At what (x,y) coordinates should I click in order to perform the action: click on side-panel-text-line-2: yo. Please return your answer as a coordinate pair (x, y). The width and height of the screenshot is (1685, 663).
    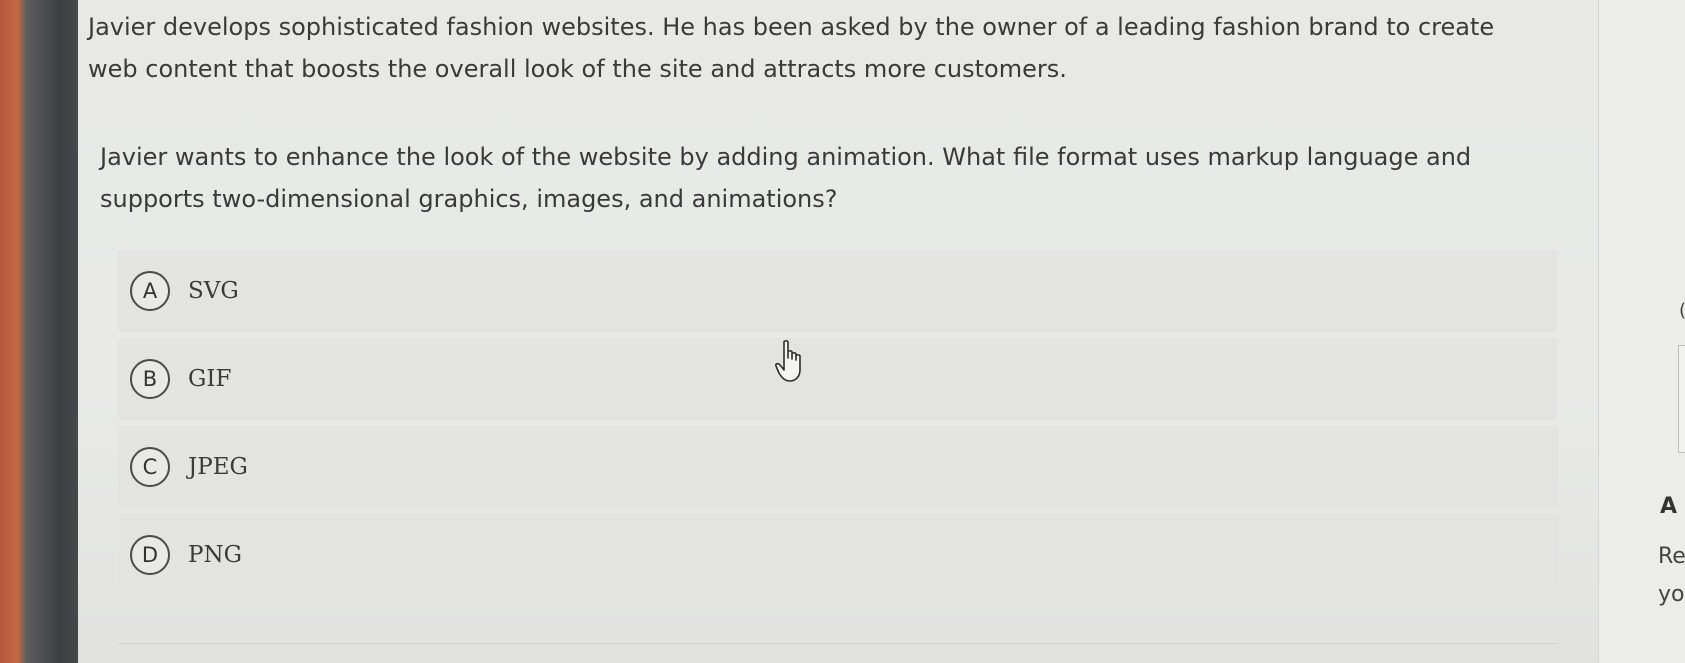
    Looking at the image, I should click on (1671, 594).